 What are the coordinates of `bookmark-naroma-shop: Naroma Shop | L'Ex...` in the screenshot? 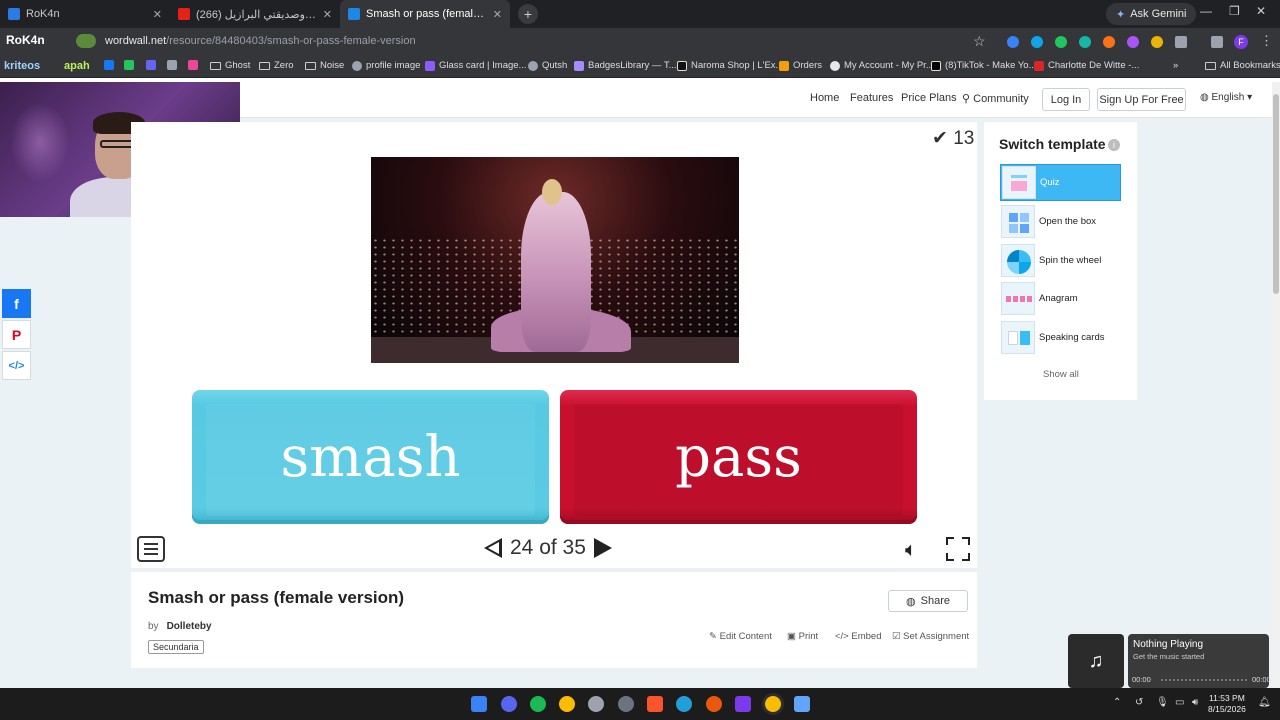 It's located at (730, 65).